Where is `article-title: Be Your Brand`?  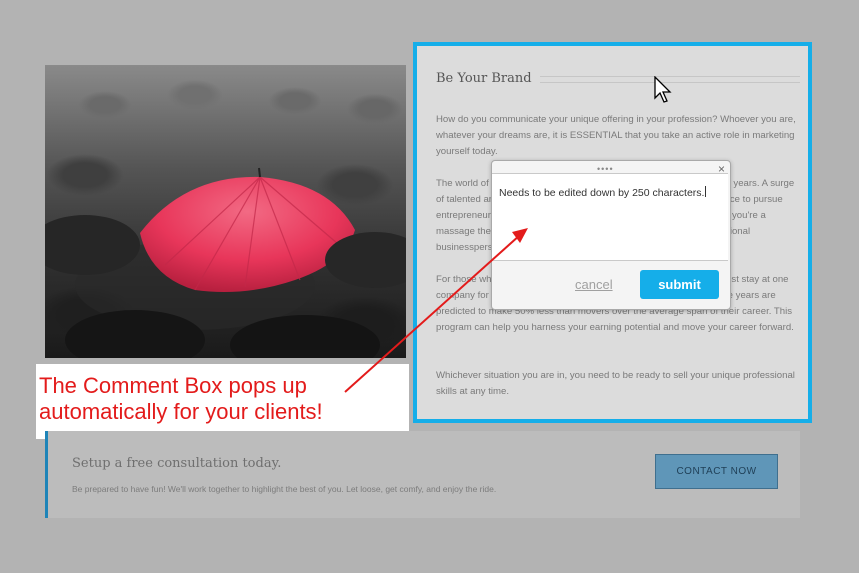
article-title: Be Your Brand is located at coordinates (488, 78).